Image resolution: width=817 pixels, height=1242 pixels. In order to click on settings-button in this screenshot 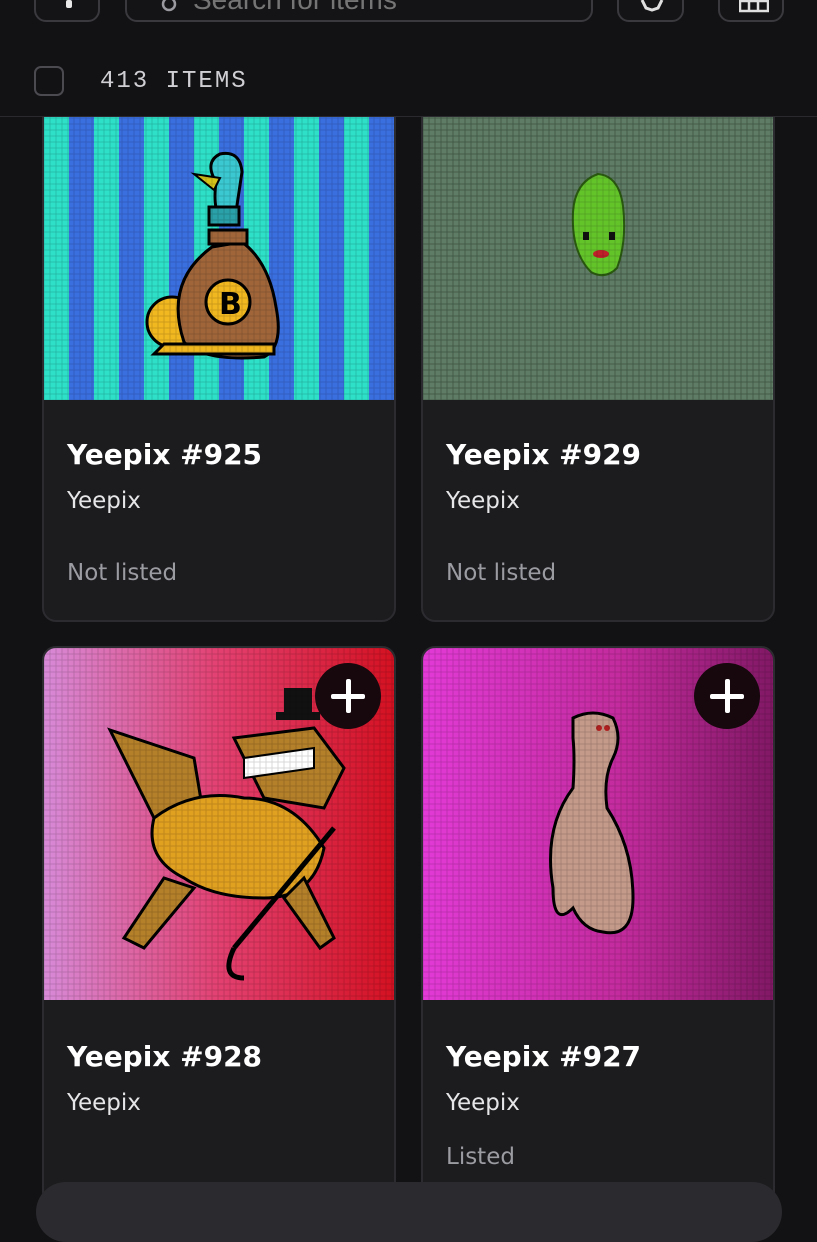, I will do `click(650, 11)`.